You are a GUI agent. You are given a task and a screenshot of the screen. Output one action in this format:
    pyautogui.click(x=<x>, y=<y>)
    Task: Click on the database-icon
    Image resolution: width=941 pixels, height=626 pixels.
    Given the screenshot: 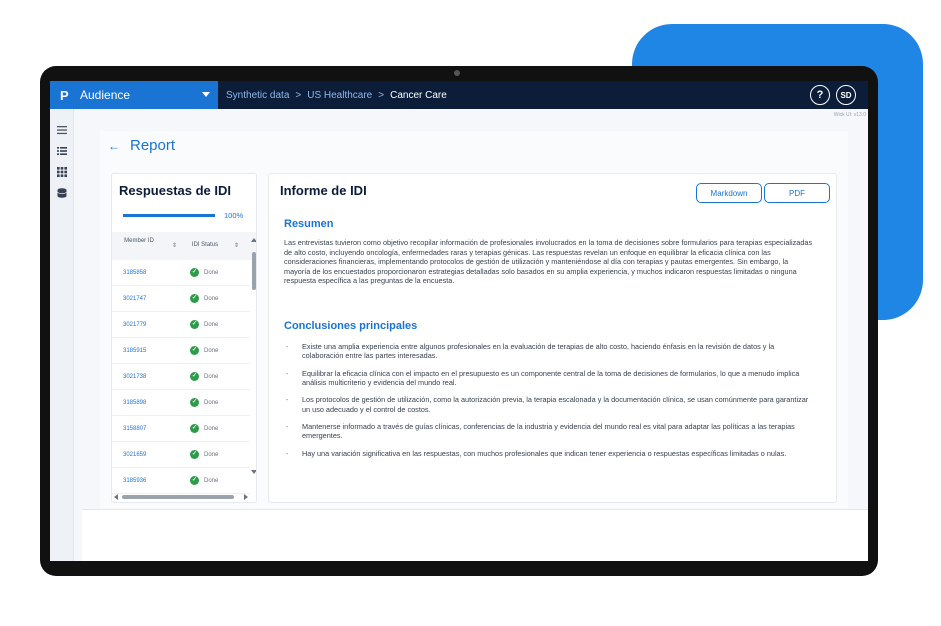 What is the action you would take?
    pyautogui.click(x=62, y=191)
    